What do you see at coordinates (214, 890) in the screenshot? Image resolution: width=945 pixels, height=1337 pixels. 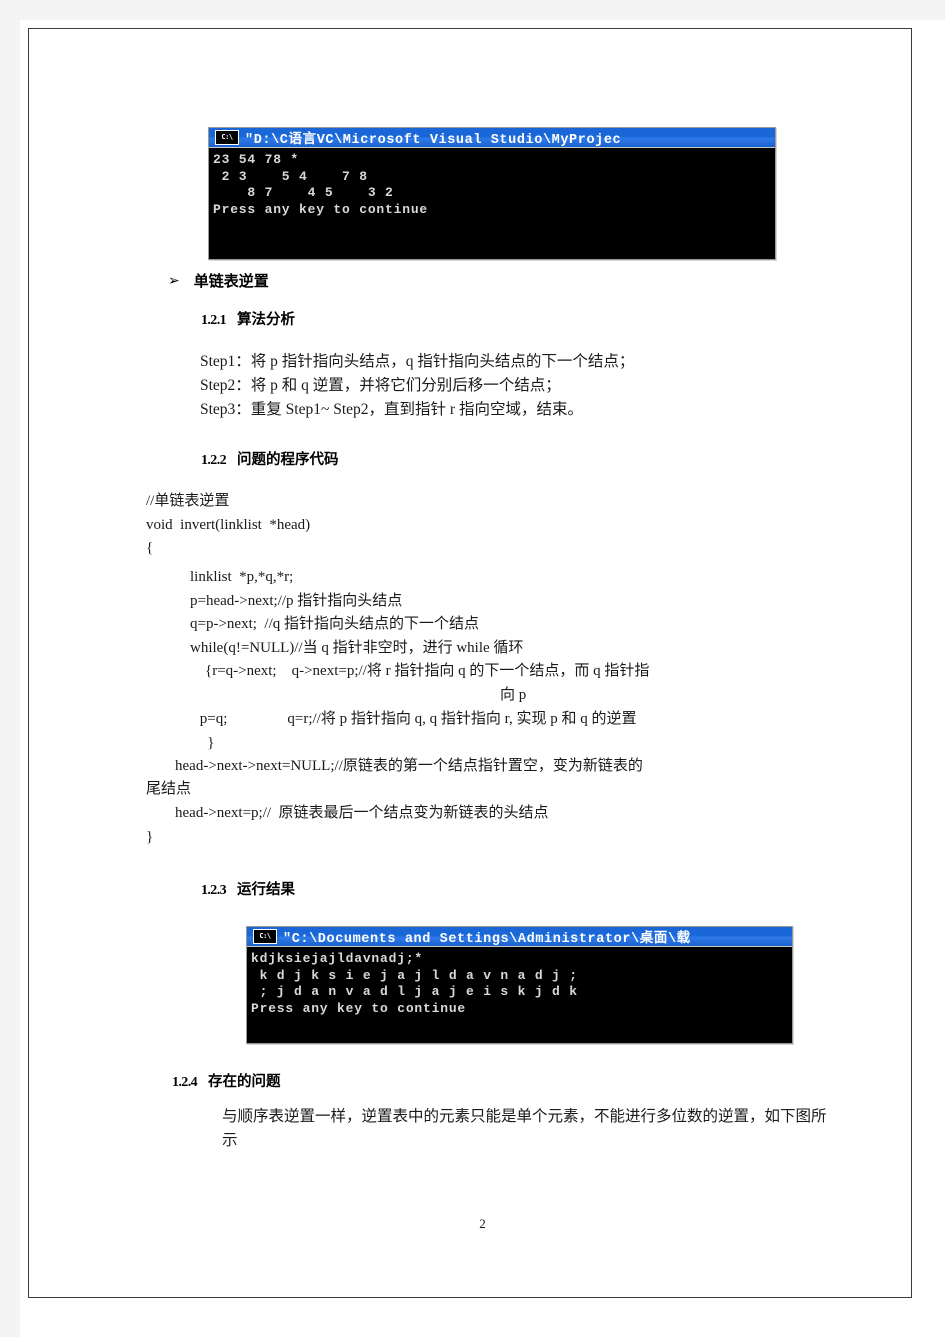 I see `heading-1-2-3-number: 1.2.3` at bounding box center [214, 890].